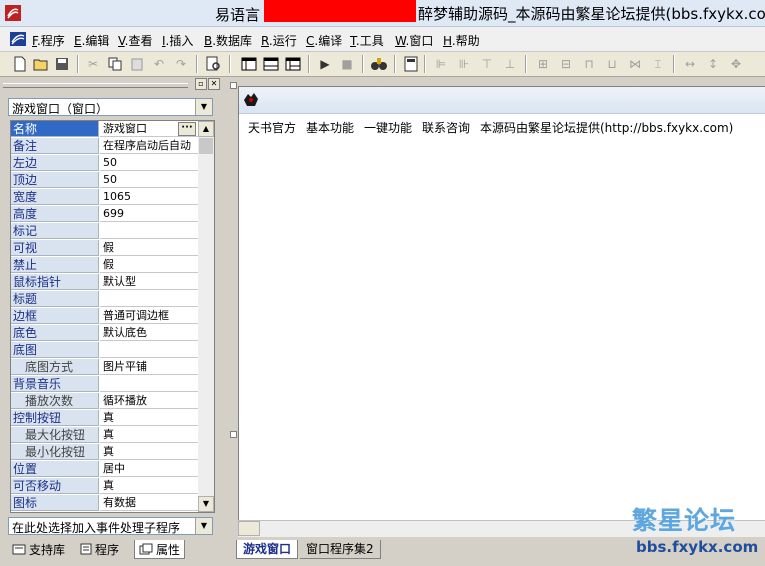 Image resolution: width=765 pixels, height=566 pixels. What do you see at coordinates (446, 127) in the screenshot?
I see `form-menu-contact: 联系咨询` at bounding box center [446, 127].